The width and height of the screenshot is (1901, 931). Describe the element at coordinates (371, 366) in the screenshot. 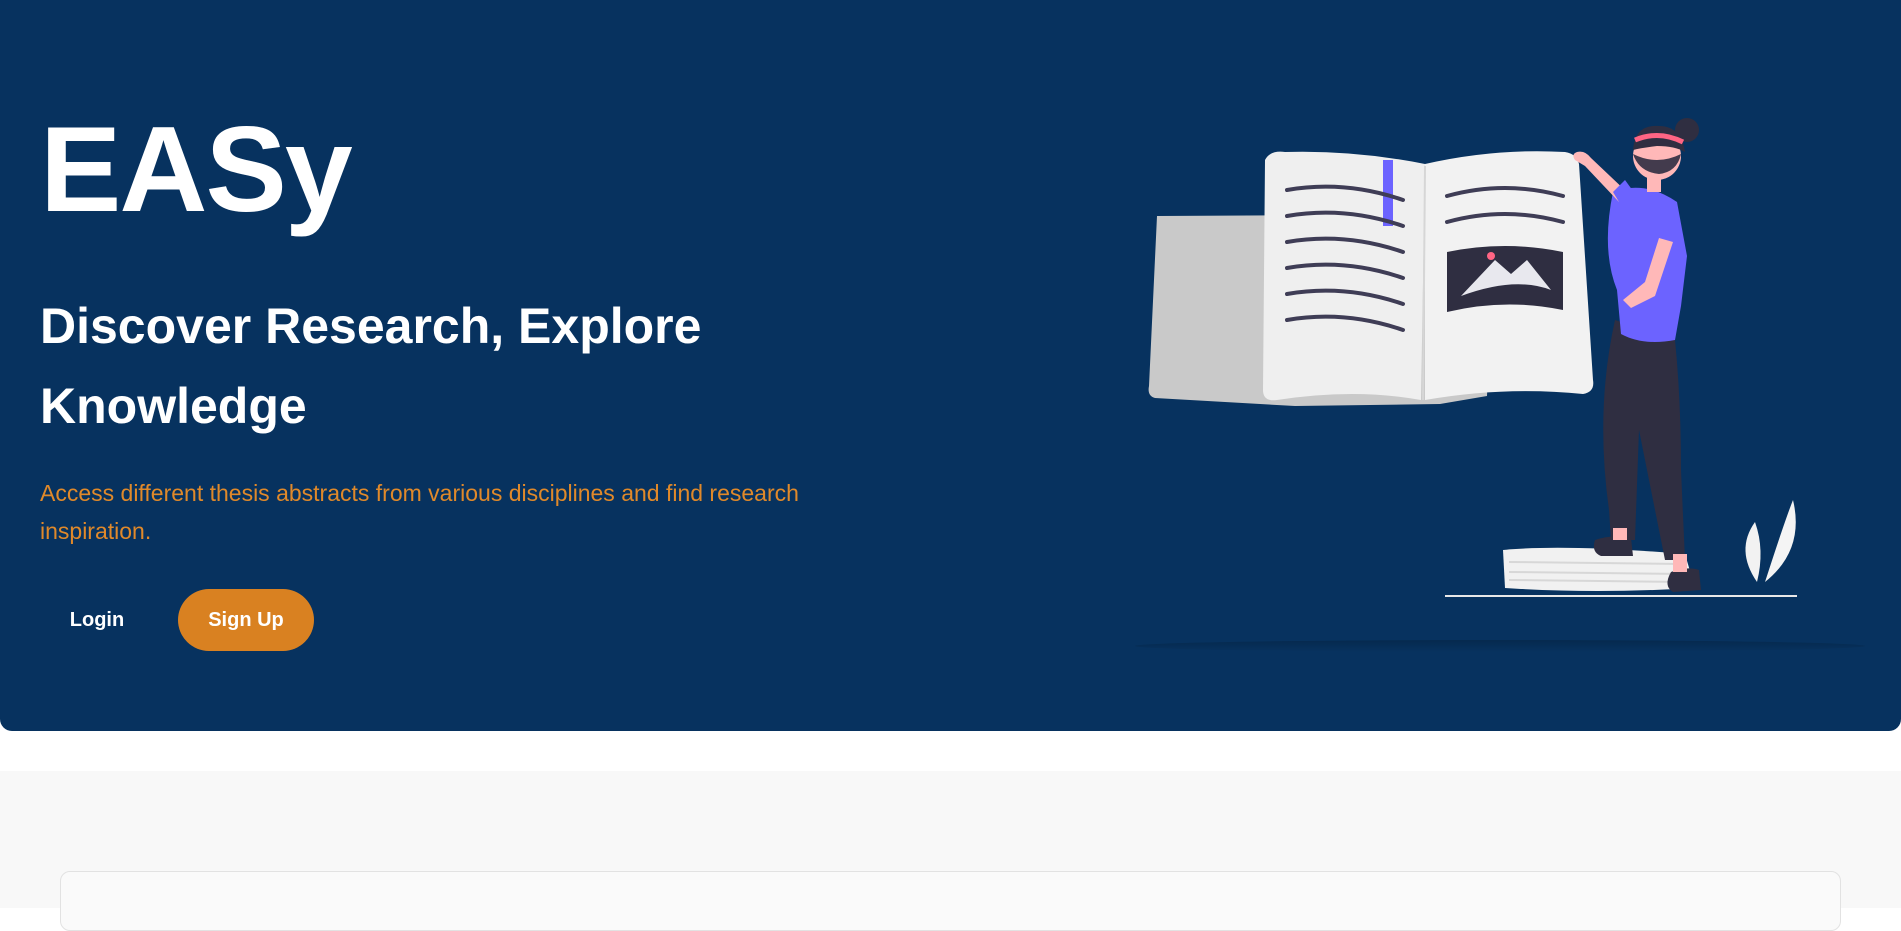

I see `hero-headline: Discover Research, Explore Knowledge` at that location.